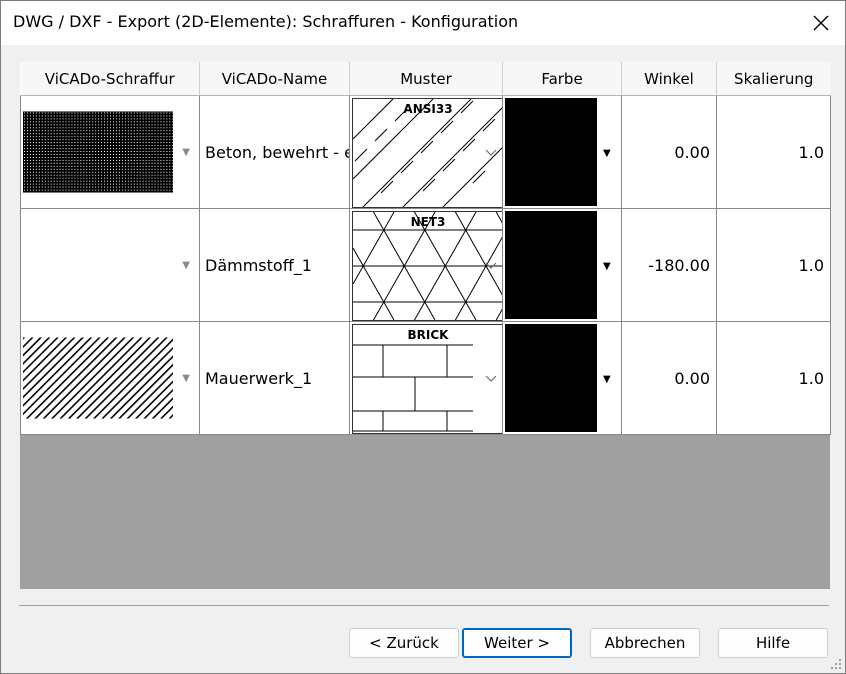  What do you see at coordinates (110, 79) in the screenshot?
I see `col-header-vicado-schraffur: ViCADo-Schraffur` at bounding box center [110, 79].